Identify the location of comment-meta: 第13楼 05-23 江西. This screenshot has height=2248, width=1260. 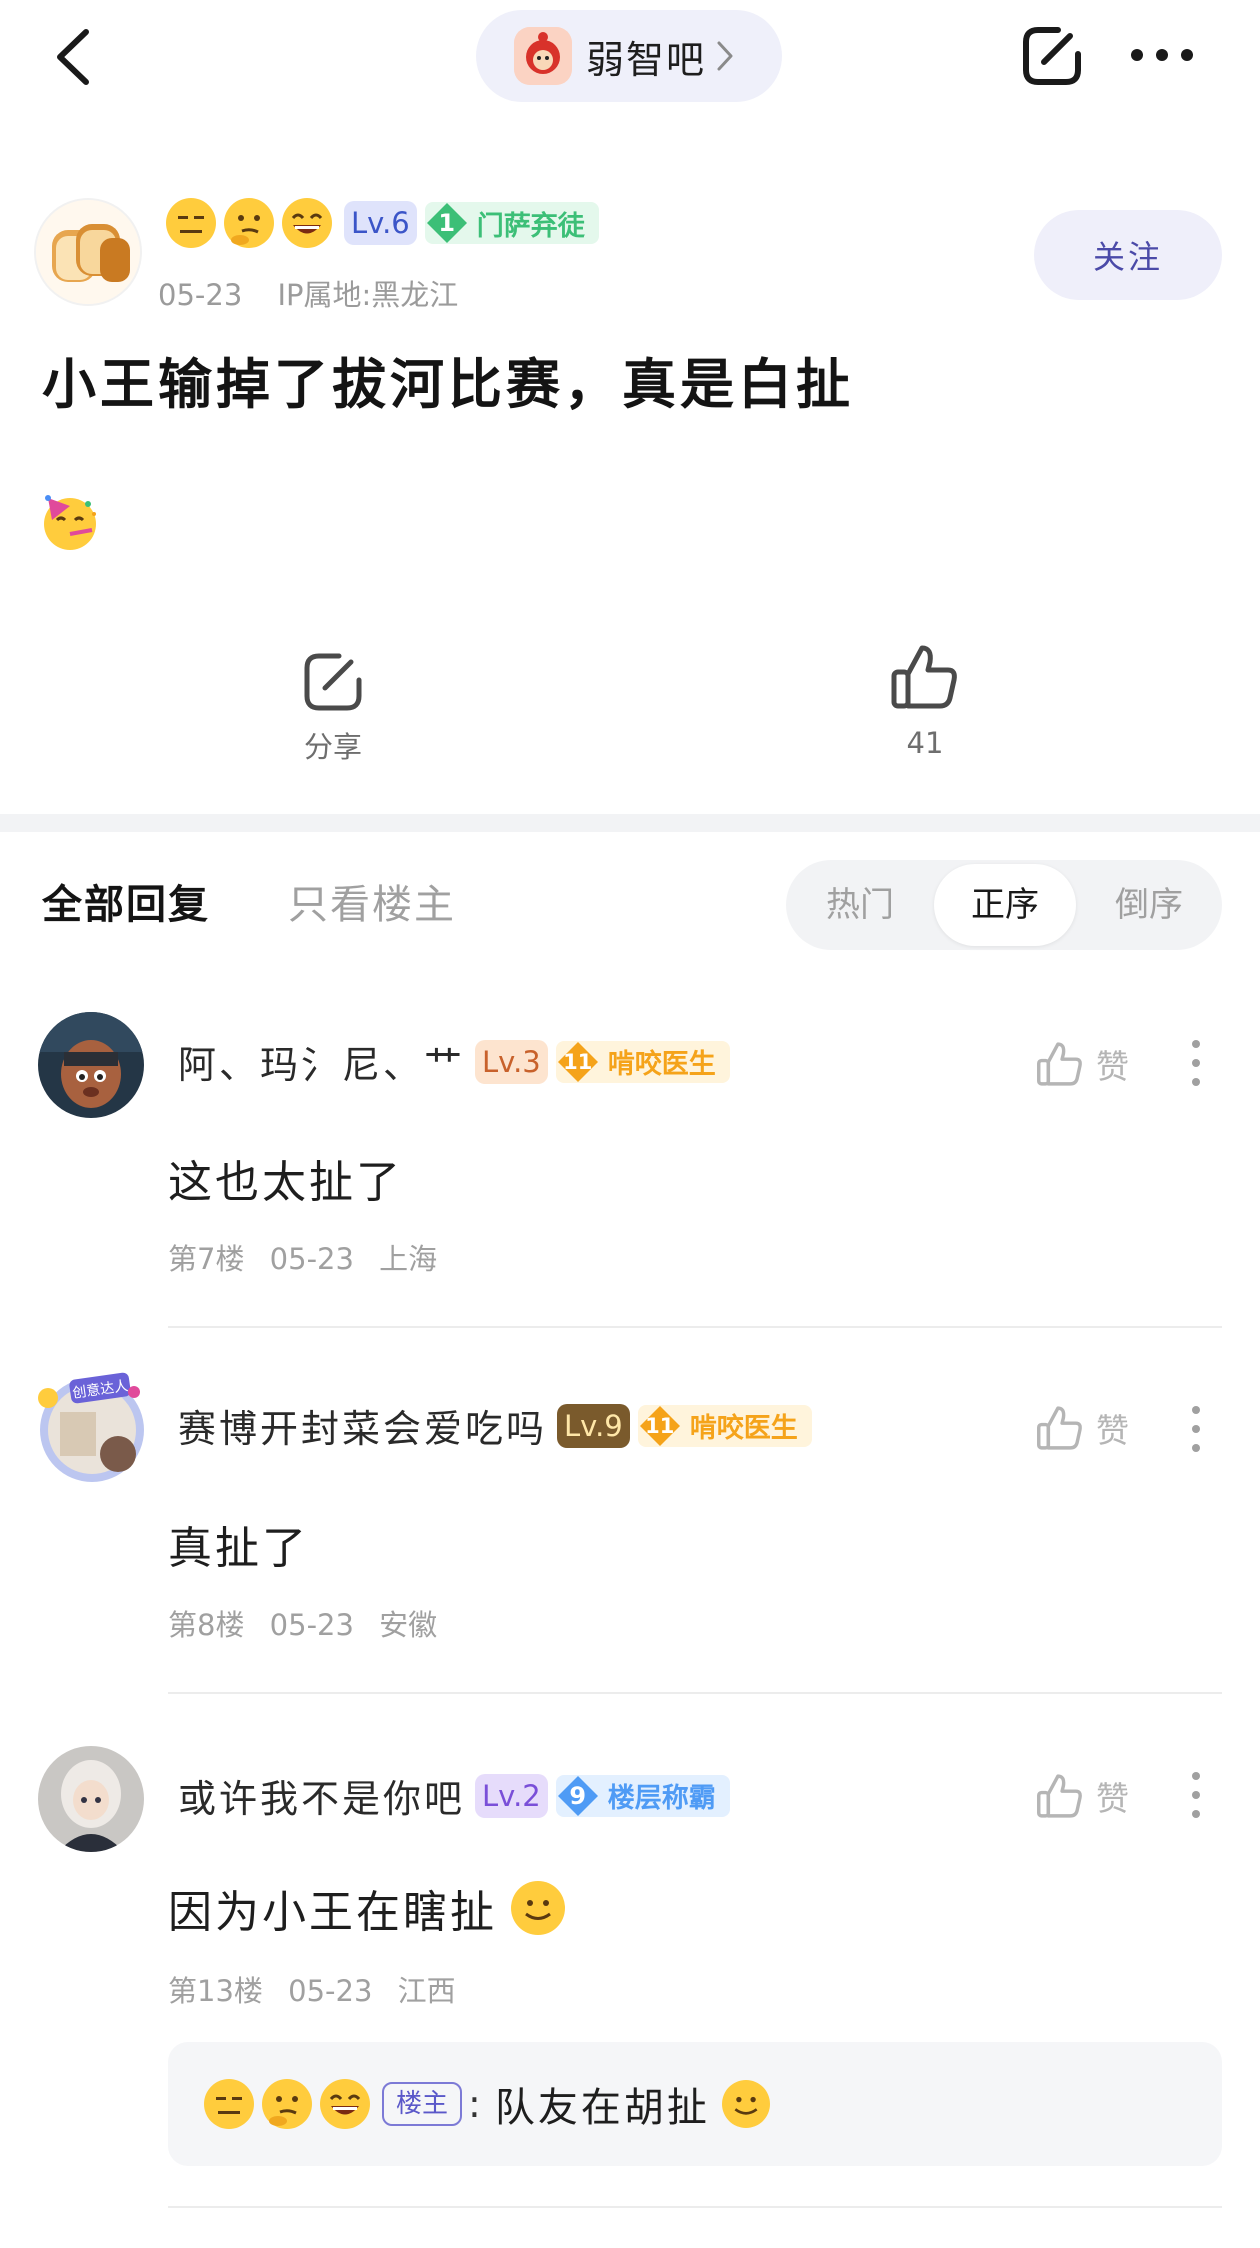
(312, 1989).